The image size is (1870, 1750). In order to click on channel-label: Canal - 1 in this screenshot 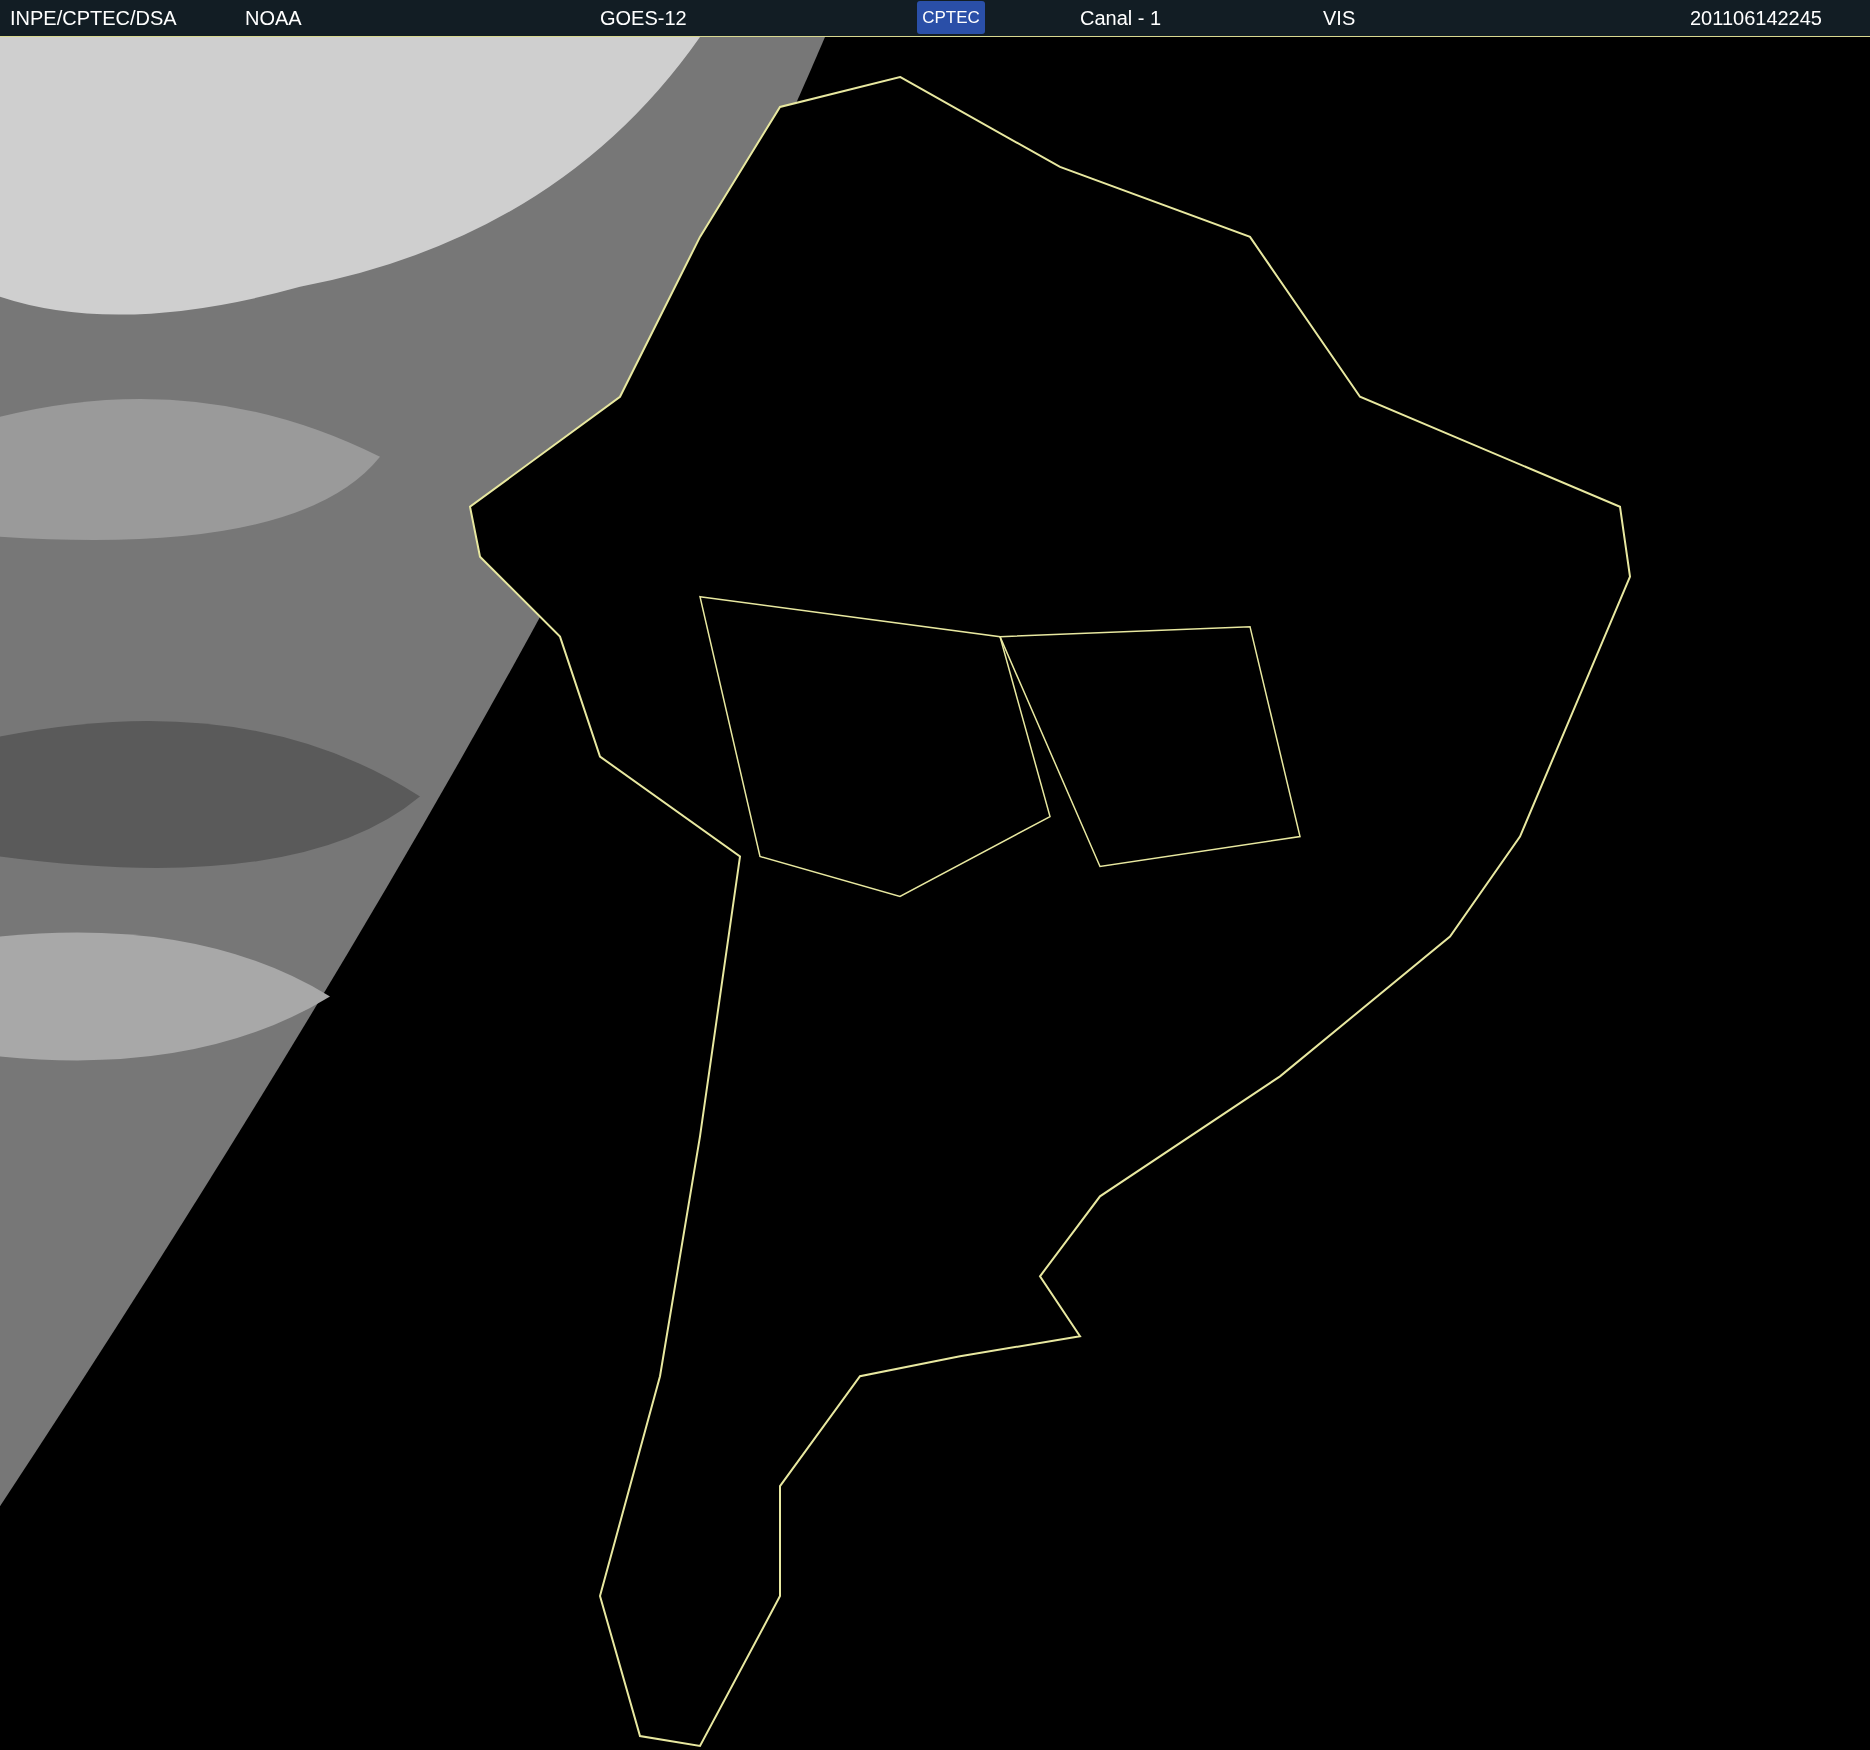, I will do `click(1121, 18)`.